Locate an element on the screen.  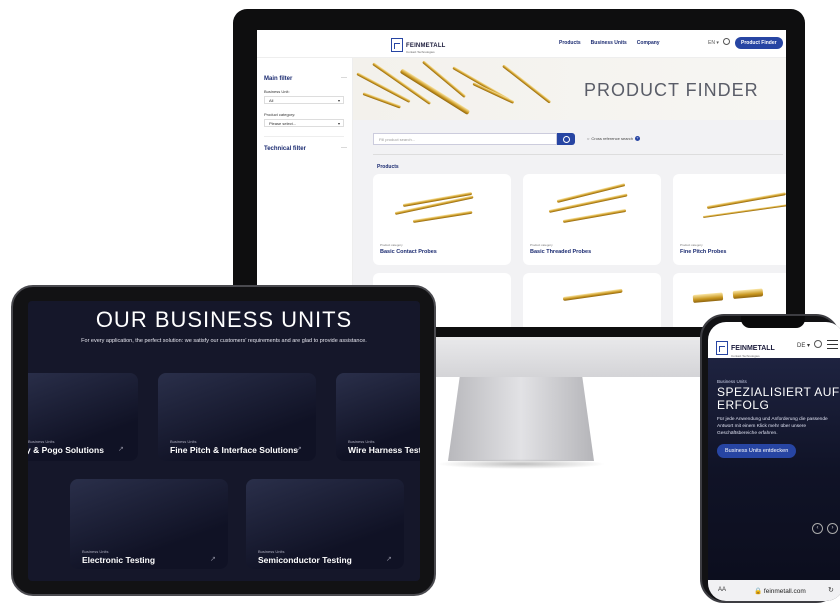
search-button is located at coordinates (566, 139).